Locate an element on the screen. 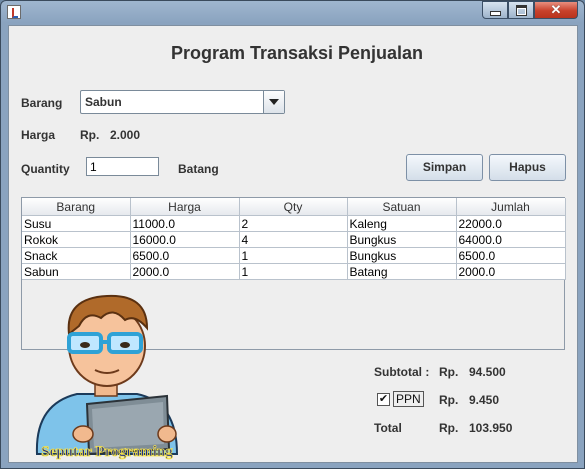  ppn-currency: Rp. is located at coordinates (449, 400).